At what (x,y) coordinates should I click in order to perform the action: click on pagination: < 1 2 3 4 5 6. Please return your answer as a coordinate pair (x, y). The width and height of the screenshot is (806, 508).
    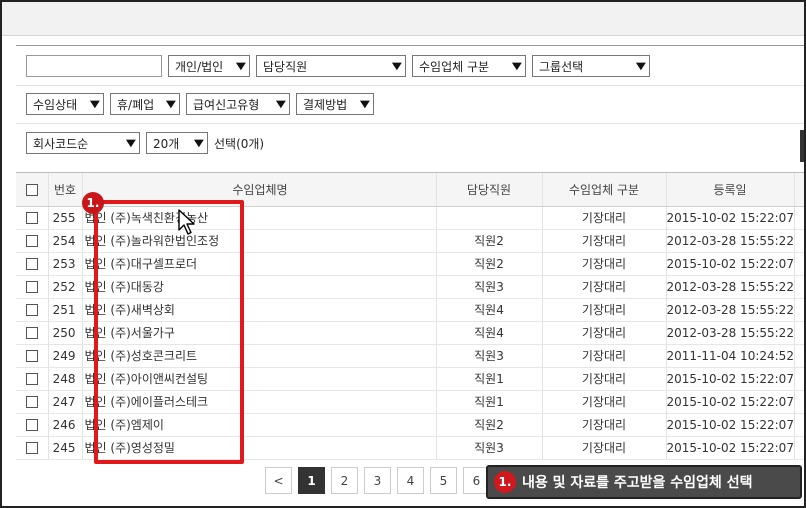
    Looking at the image, I should click on (377, 480).